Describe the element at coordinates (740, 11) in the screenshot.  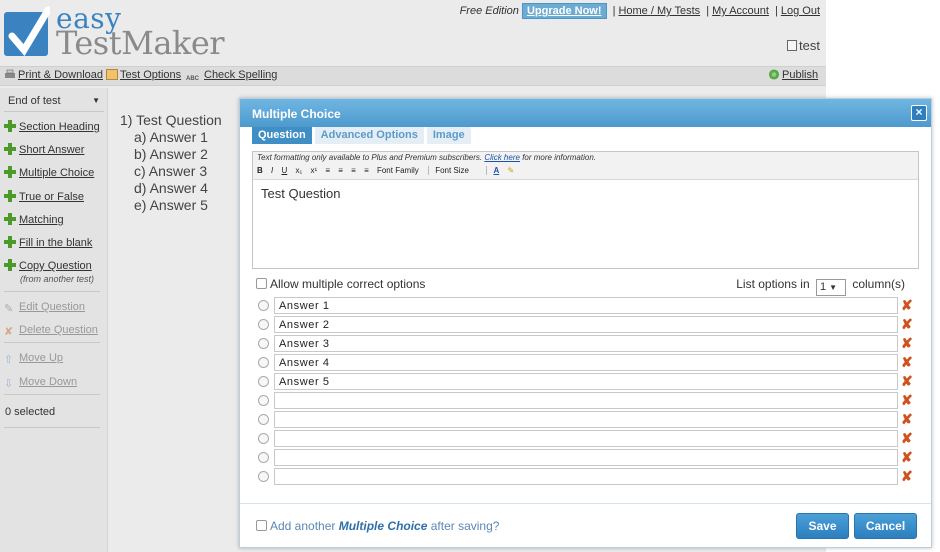
I see `my-account-link: My Account` at that location.